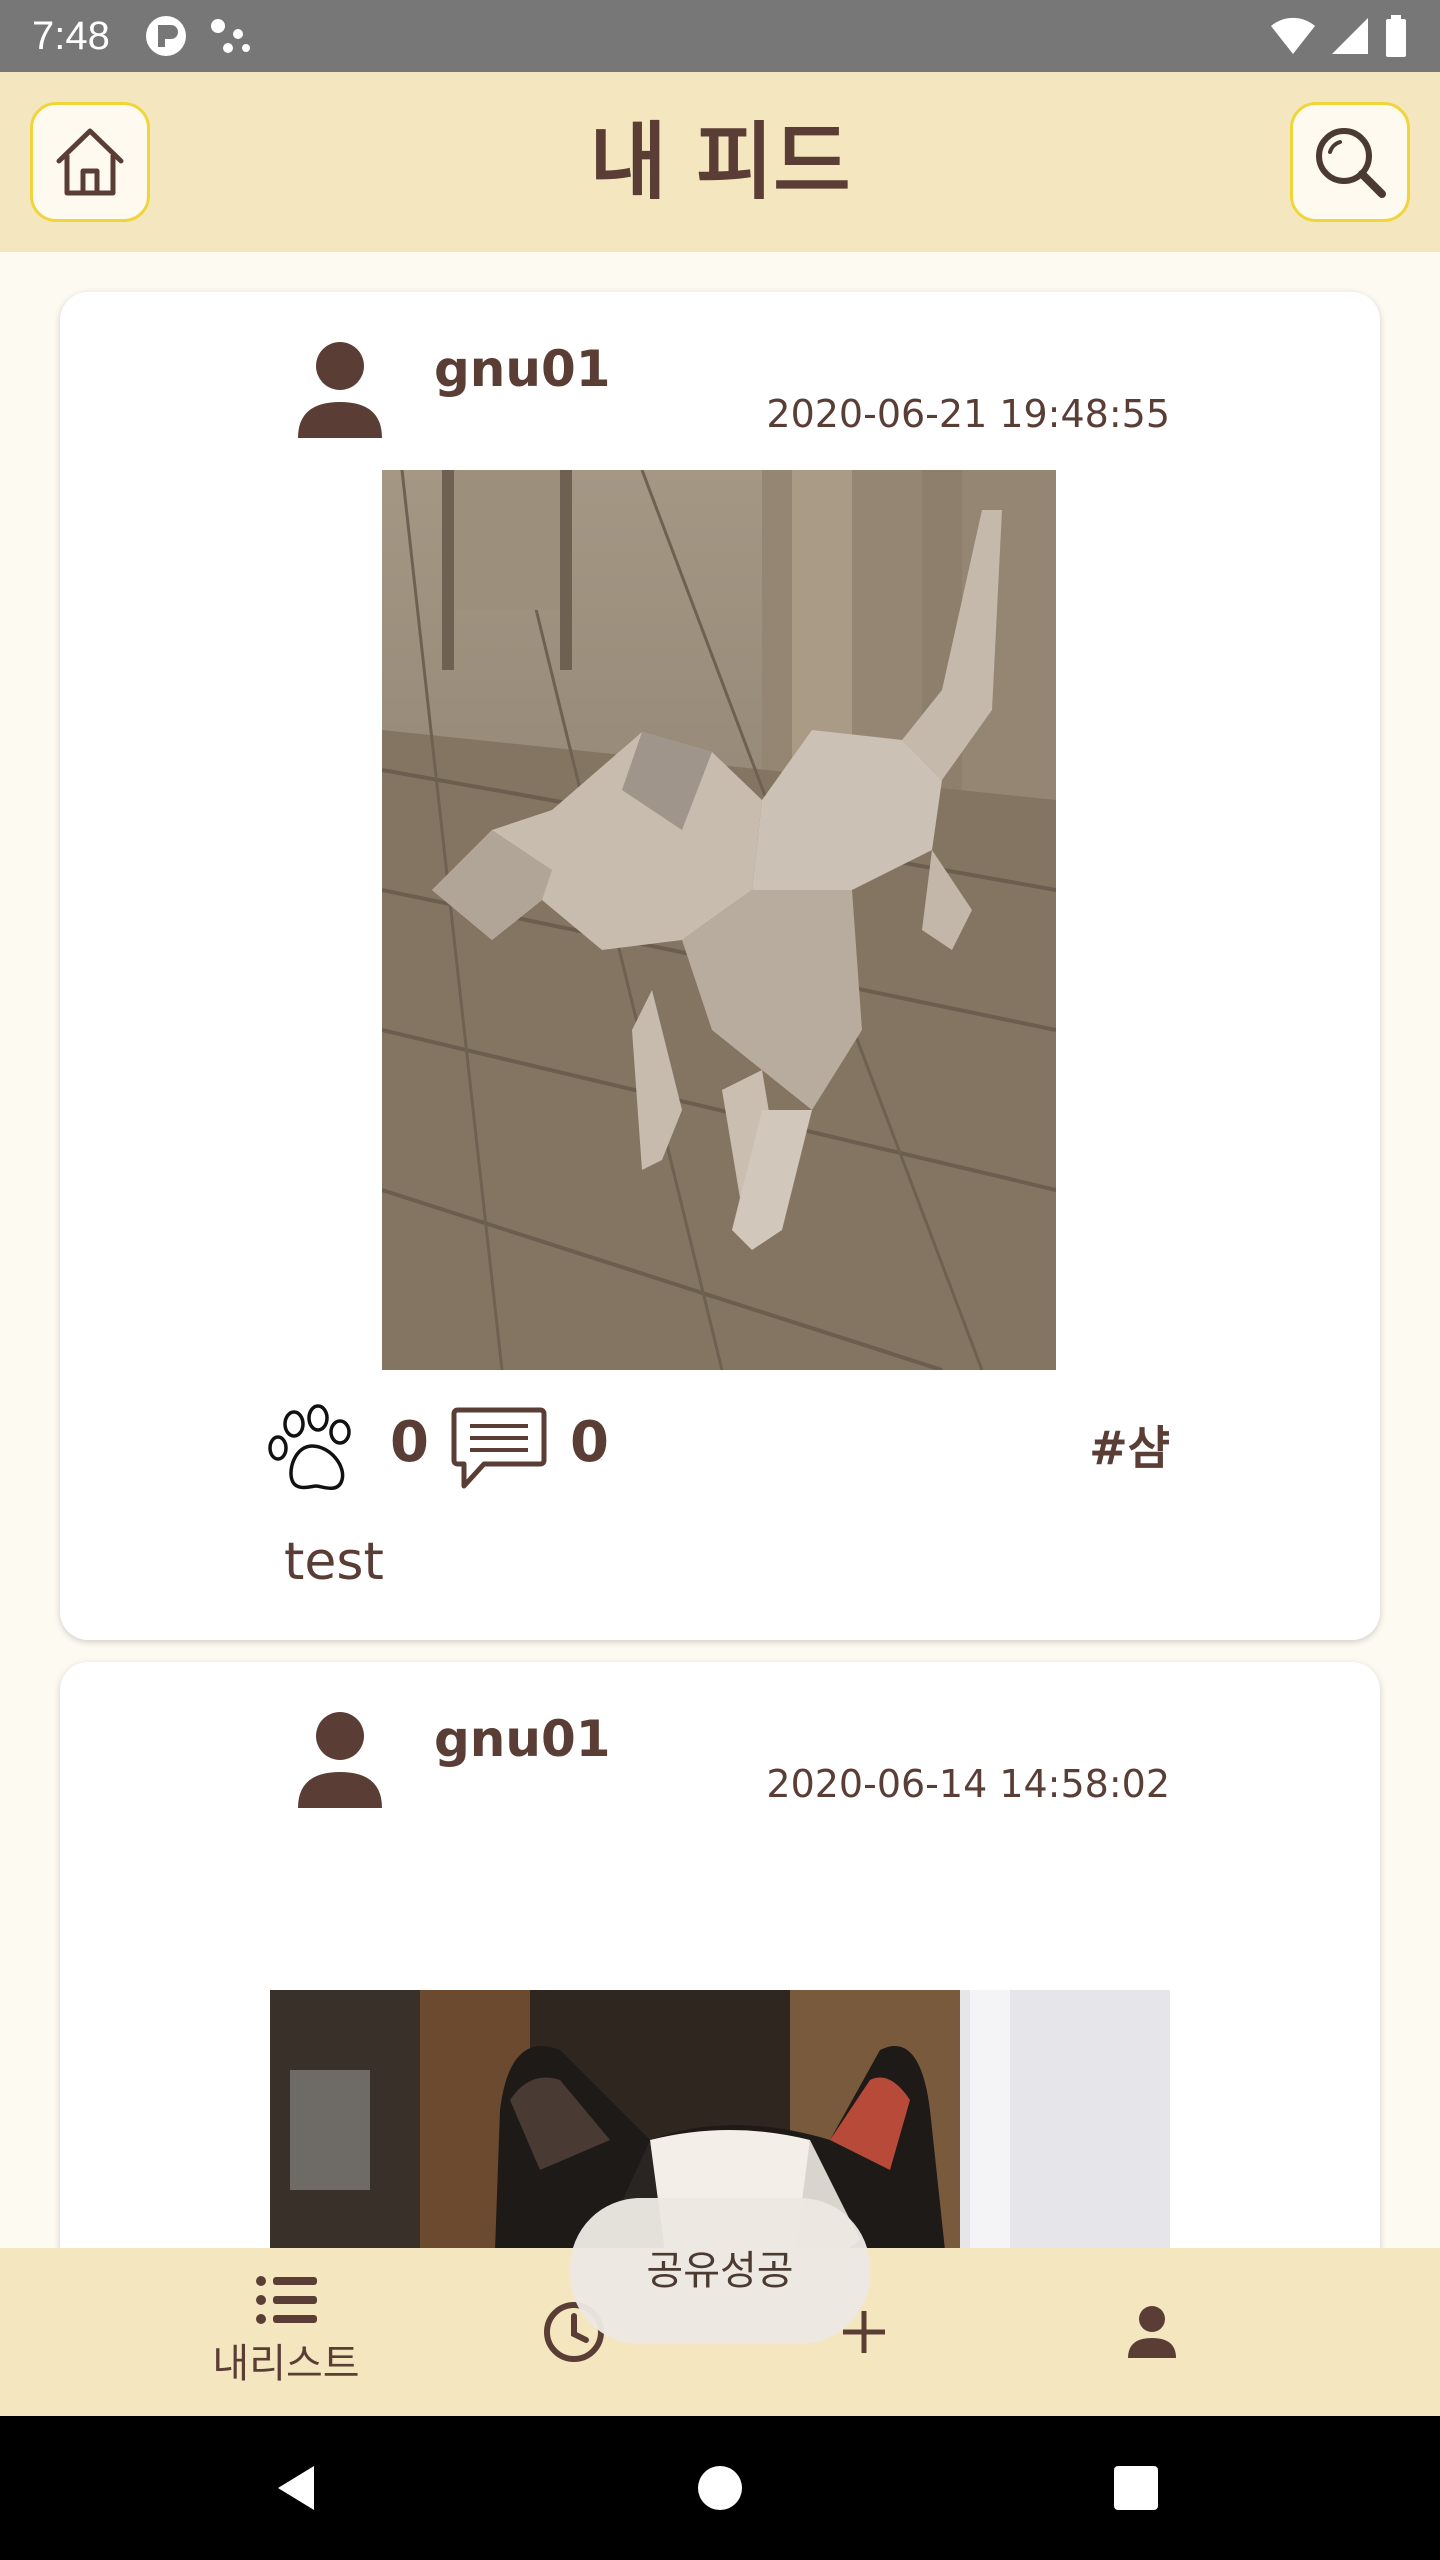 This screenshot has width=1440, height=2560. Describe the element at coordinates (589, 1442) in the screenshot. I see `comment-count: 0` at that location.